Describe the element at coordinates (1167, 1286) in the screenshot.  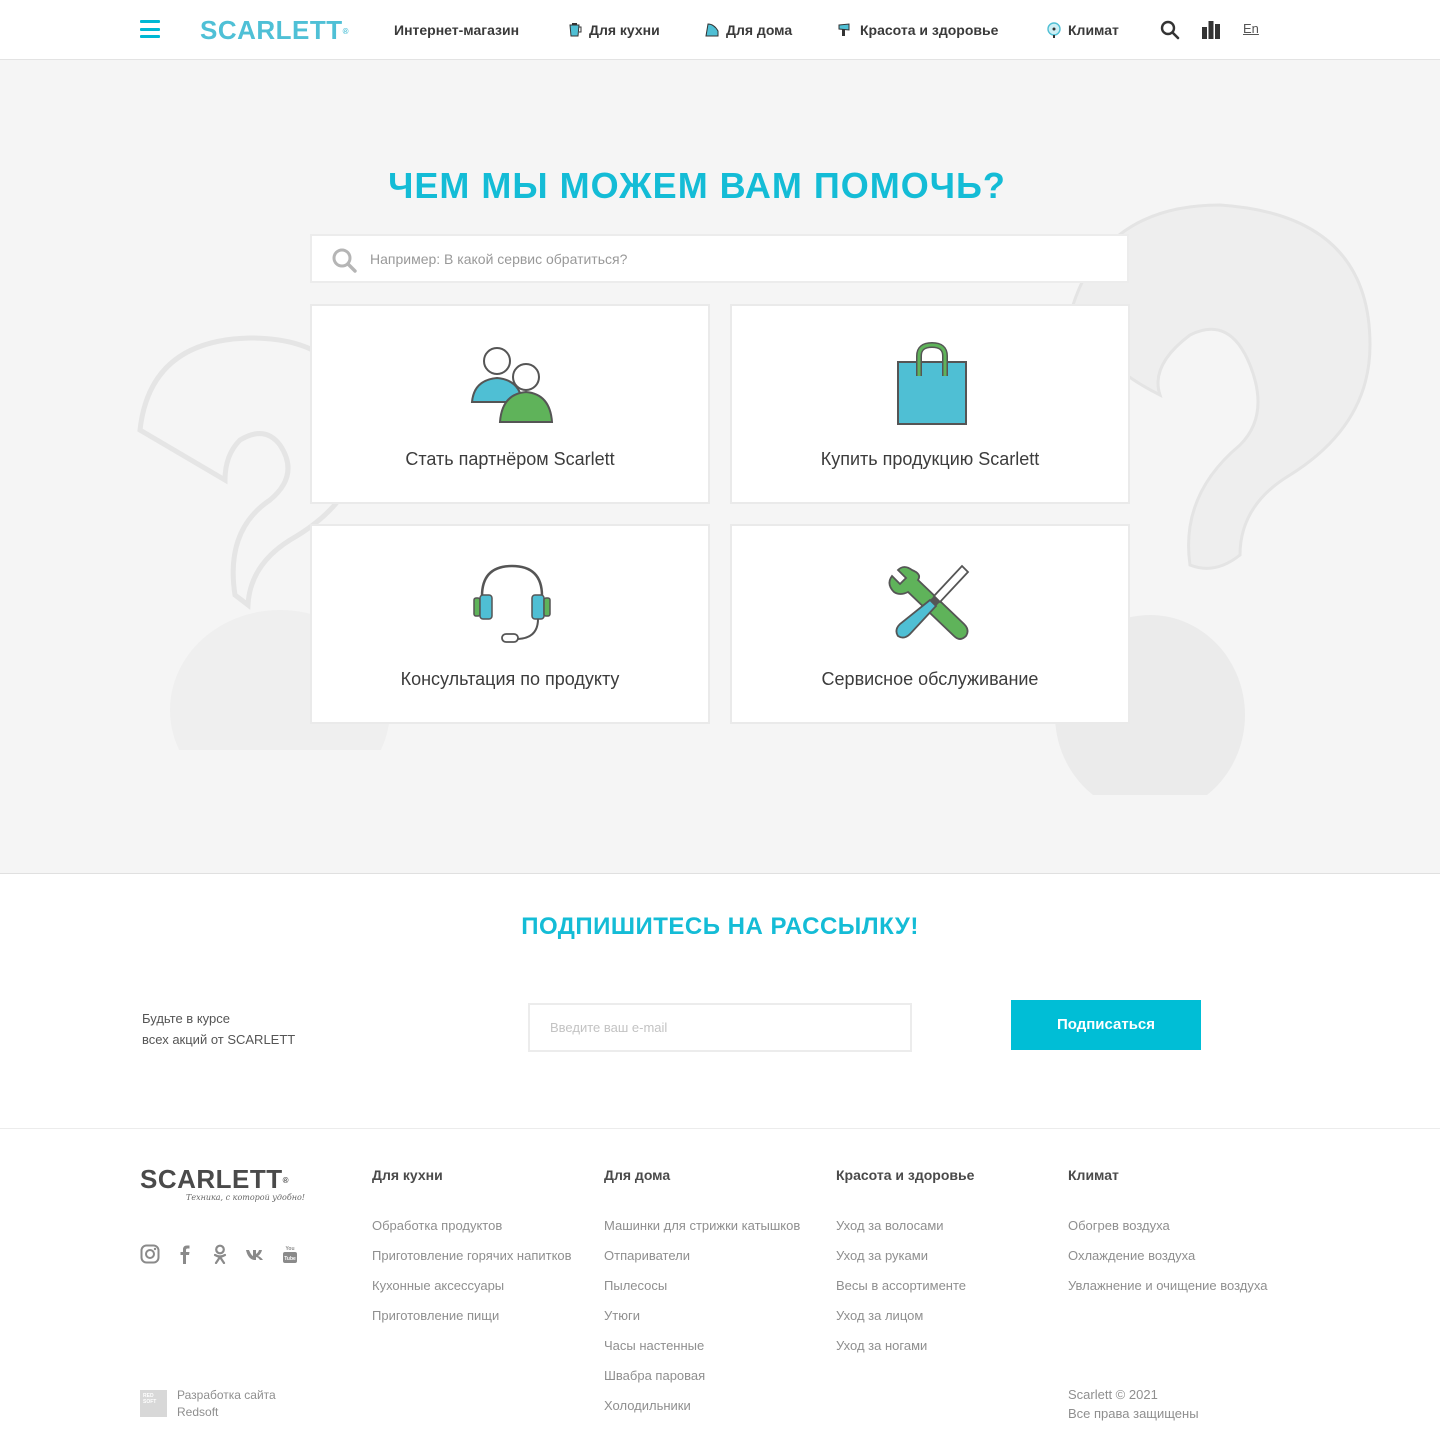
I see `footer-link: Увлажнение и очищение воздуха` at that location.